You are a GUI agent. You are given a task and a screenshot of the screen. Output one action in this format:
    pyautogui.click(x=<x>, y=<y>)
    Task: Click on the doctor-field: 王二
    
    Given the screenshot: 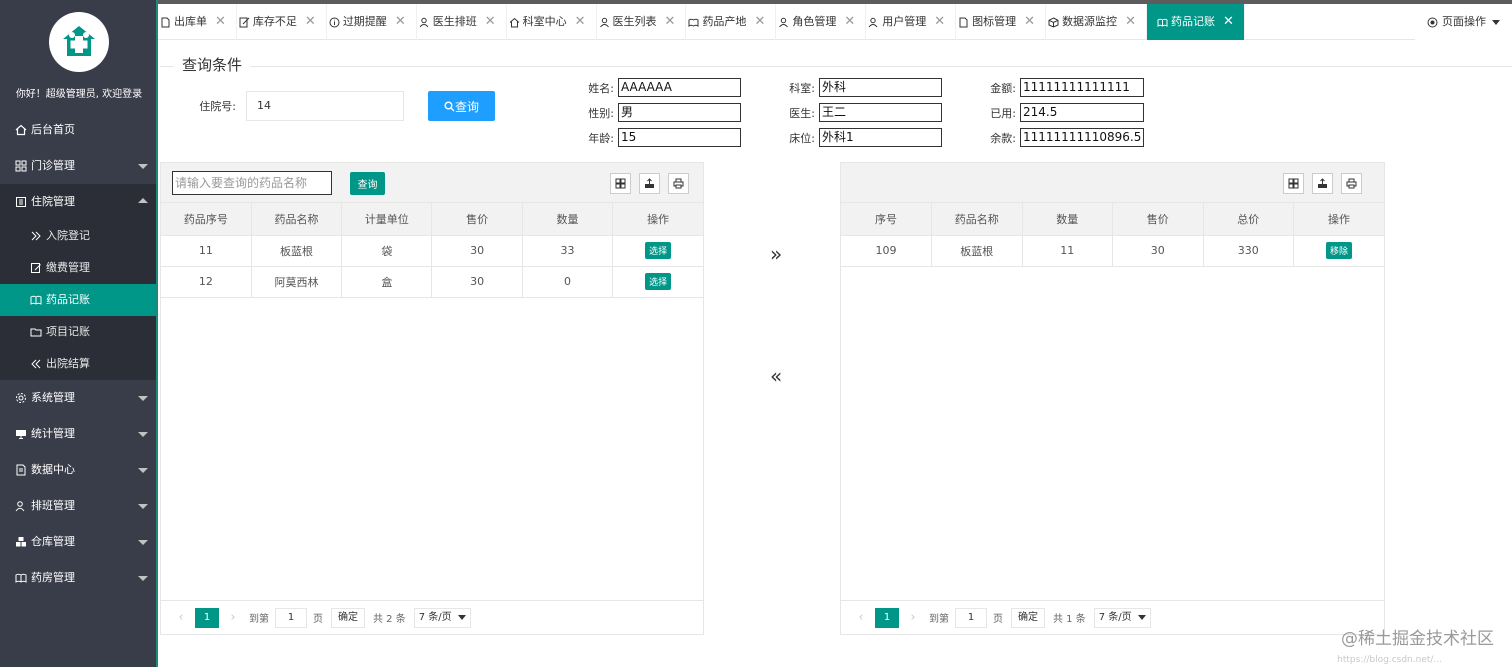 What is the action you would take?
    pyautogui.click(x=880, y=112)
    